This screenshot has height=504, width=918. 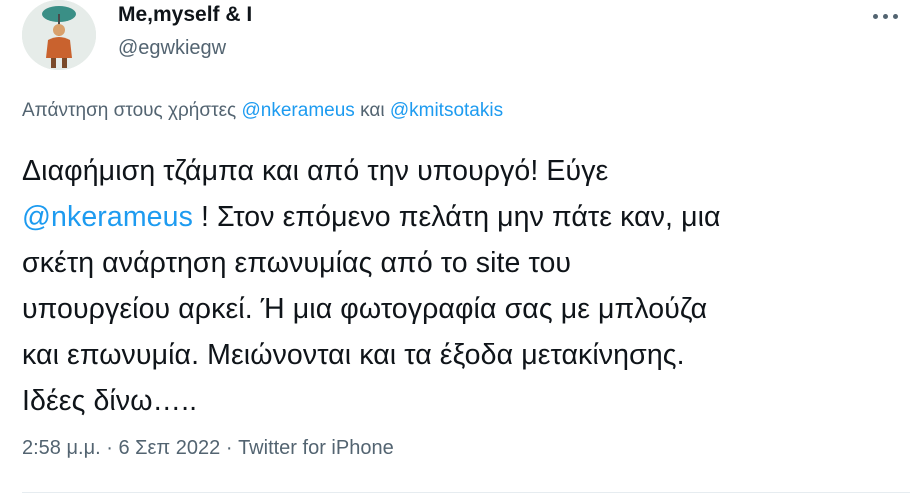 I want to click on reply-mention-nkerameus: @nkerameus, so click(x=298, y=110).